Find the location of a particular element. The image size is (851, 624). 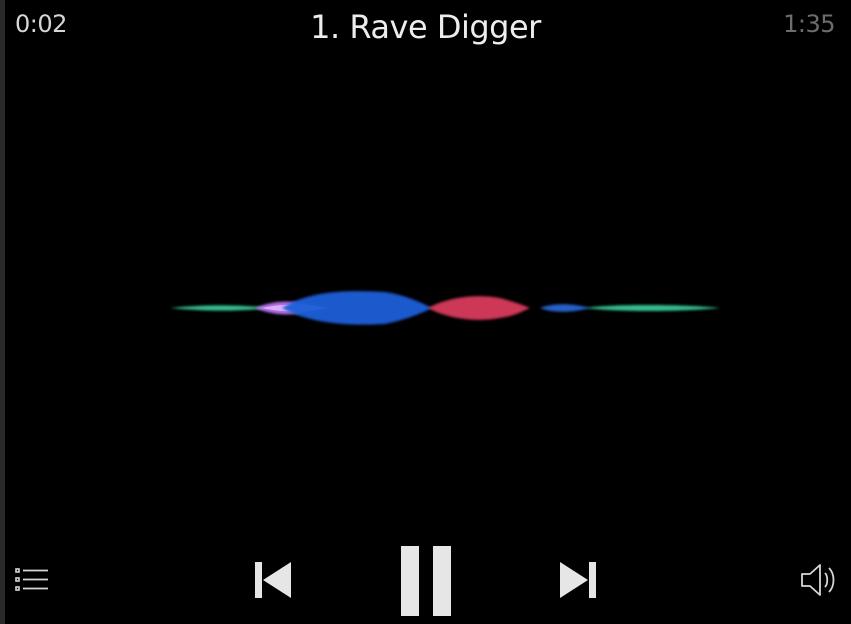

total-time: 1:35 is located at coordinates (809, 24).